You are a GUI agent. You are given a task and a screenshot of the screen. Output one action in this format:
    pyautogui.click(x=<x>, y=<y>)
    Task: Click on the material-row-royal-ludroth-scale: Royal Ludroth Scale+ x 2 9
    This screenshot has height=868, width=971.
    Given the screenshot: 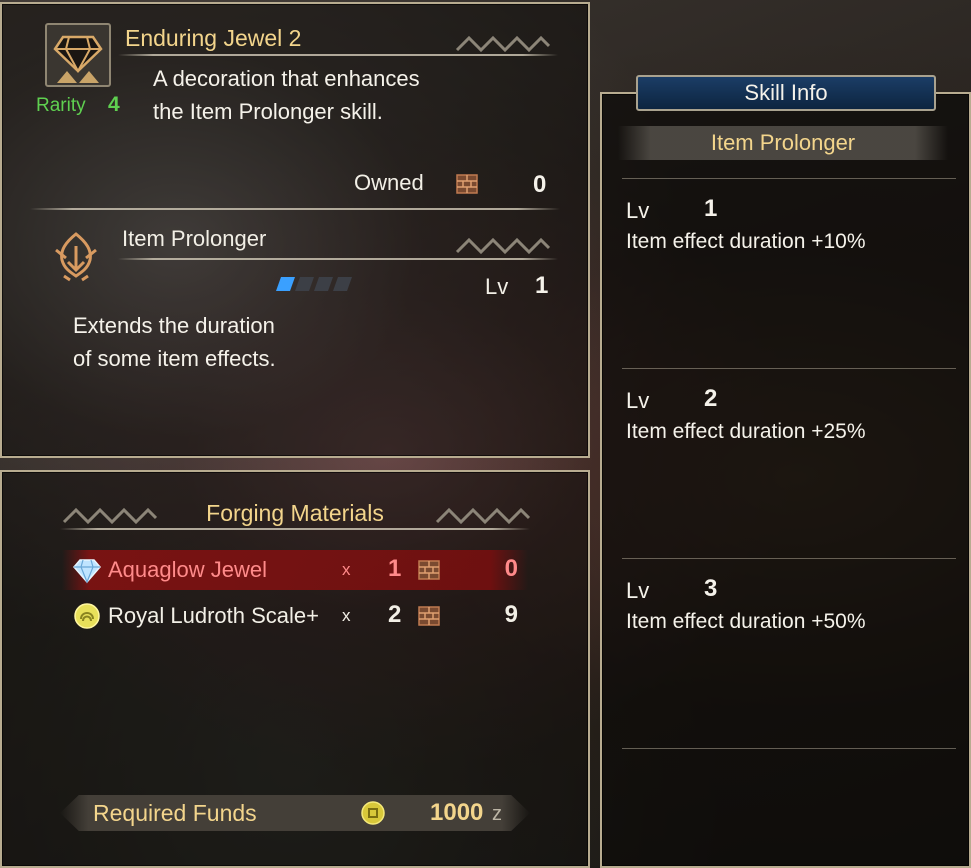 What is the action you would take?
    pyautogui.click(x=295, y=616)
    